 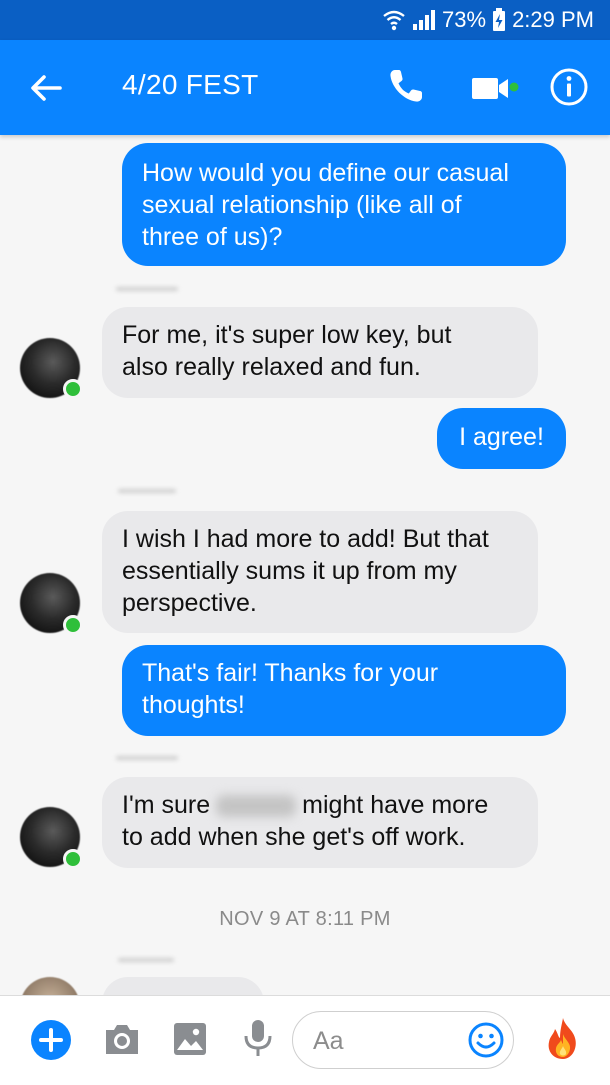 What do you see at coordinates (166, 805) in the screenshot?
I see `message-text: I'm sure` at bounding box center [166, 805].